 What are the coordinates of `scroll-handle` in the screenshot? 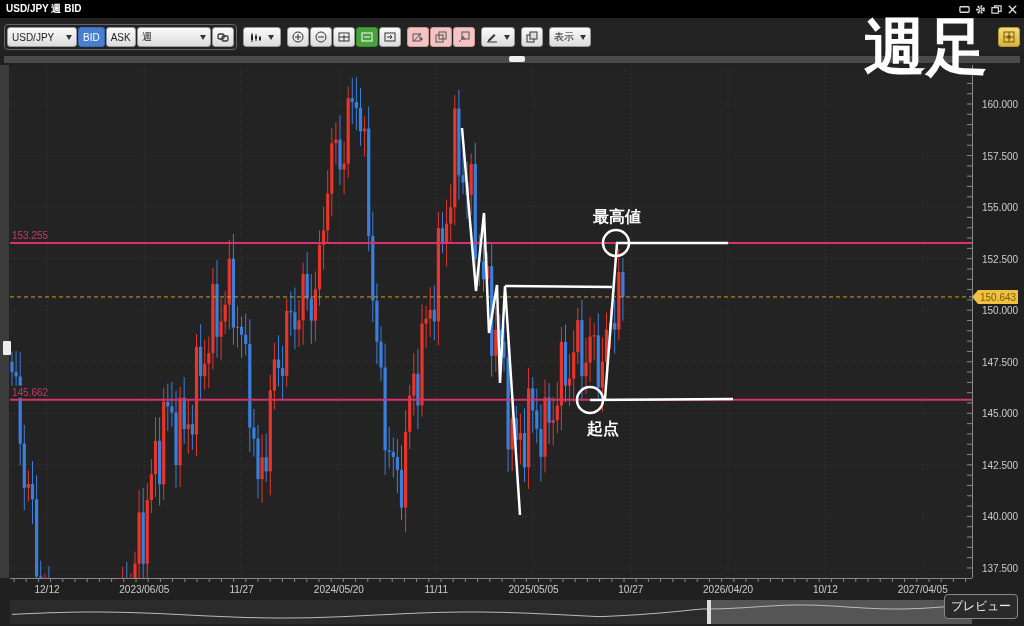 It's located at (7, 348).